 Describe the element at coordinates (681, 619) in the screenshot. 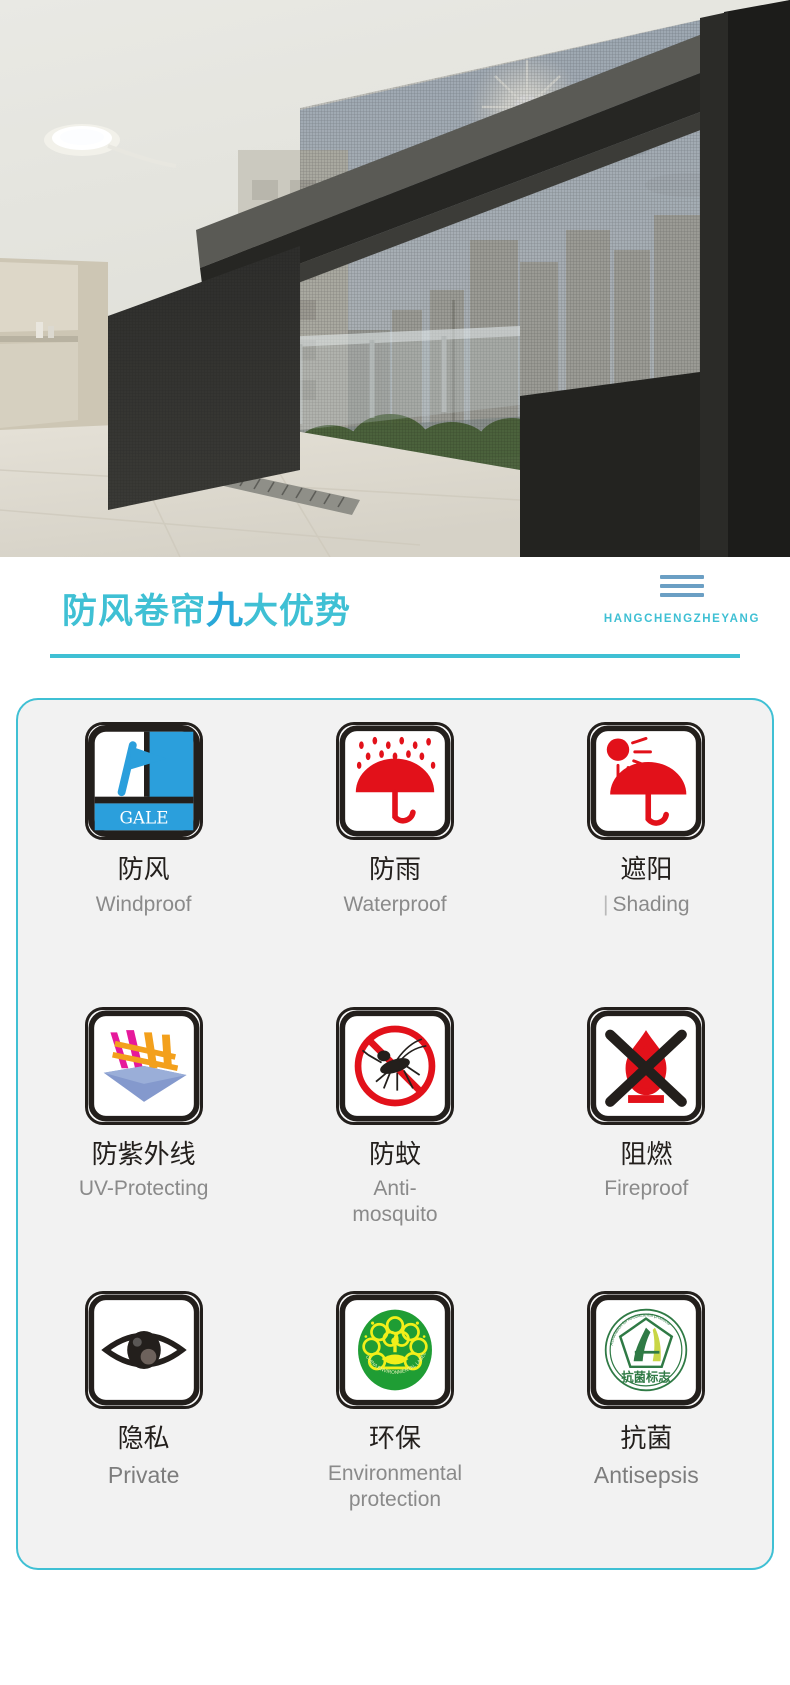

I see `brand-pinyin: HANGCHENGZHEYANG` at that location.